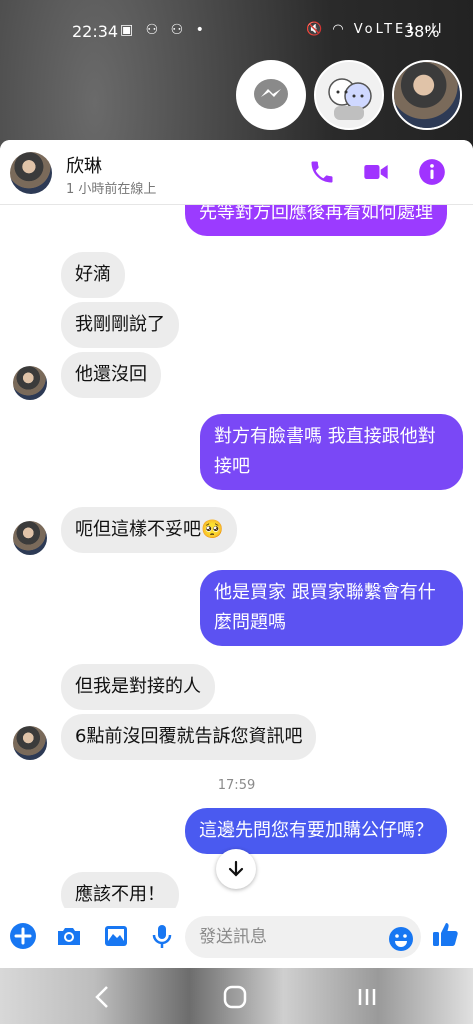  What do you see at coordinates (111, 189) in the screenshot?
I see `contact-status: 1 小時前在線上` at bounding box center [111, 189].